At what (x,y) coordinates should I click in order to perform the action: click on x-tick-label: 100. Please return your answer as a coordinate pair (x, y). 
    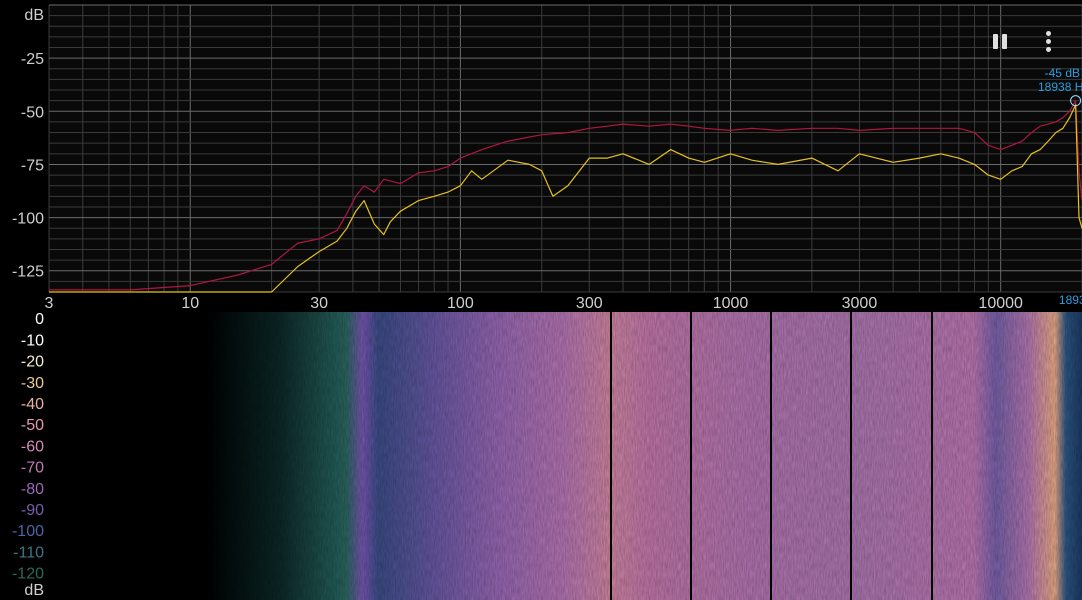
    Looking at the image, I should click on (460, 303).